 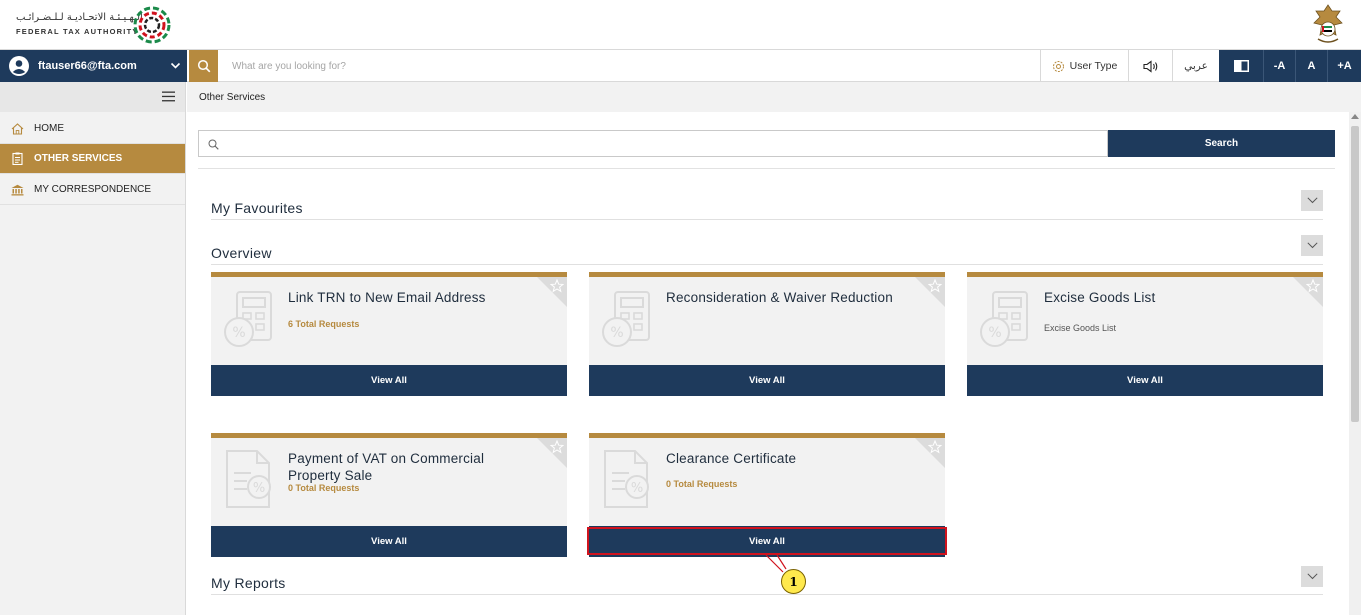 I want to click on card-description: Excise Goods List, so click(x=1080, y=328).